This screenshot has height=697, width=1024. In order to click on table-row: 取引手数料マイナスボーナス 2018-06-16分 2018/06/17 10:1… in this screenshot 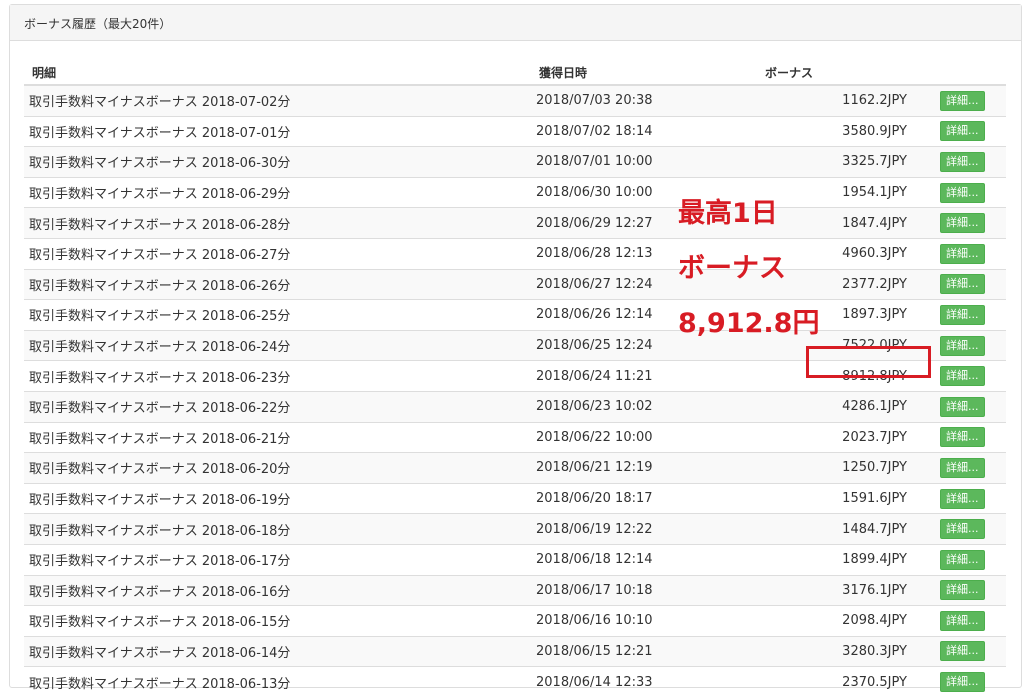, I will do `click(515, 590)`.